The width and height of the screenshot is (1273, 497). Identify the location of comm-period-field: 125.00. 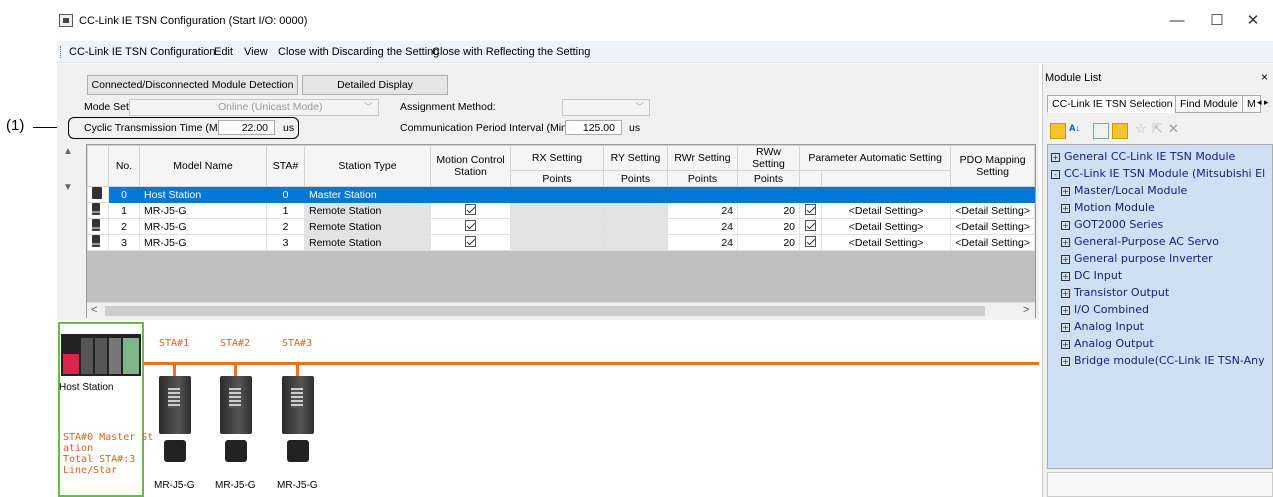
(593, 127).